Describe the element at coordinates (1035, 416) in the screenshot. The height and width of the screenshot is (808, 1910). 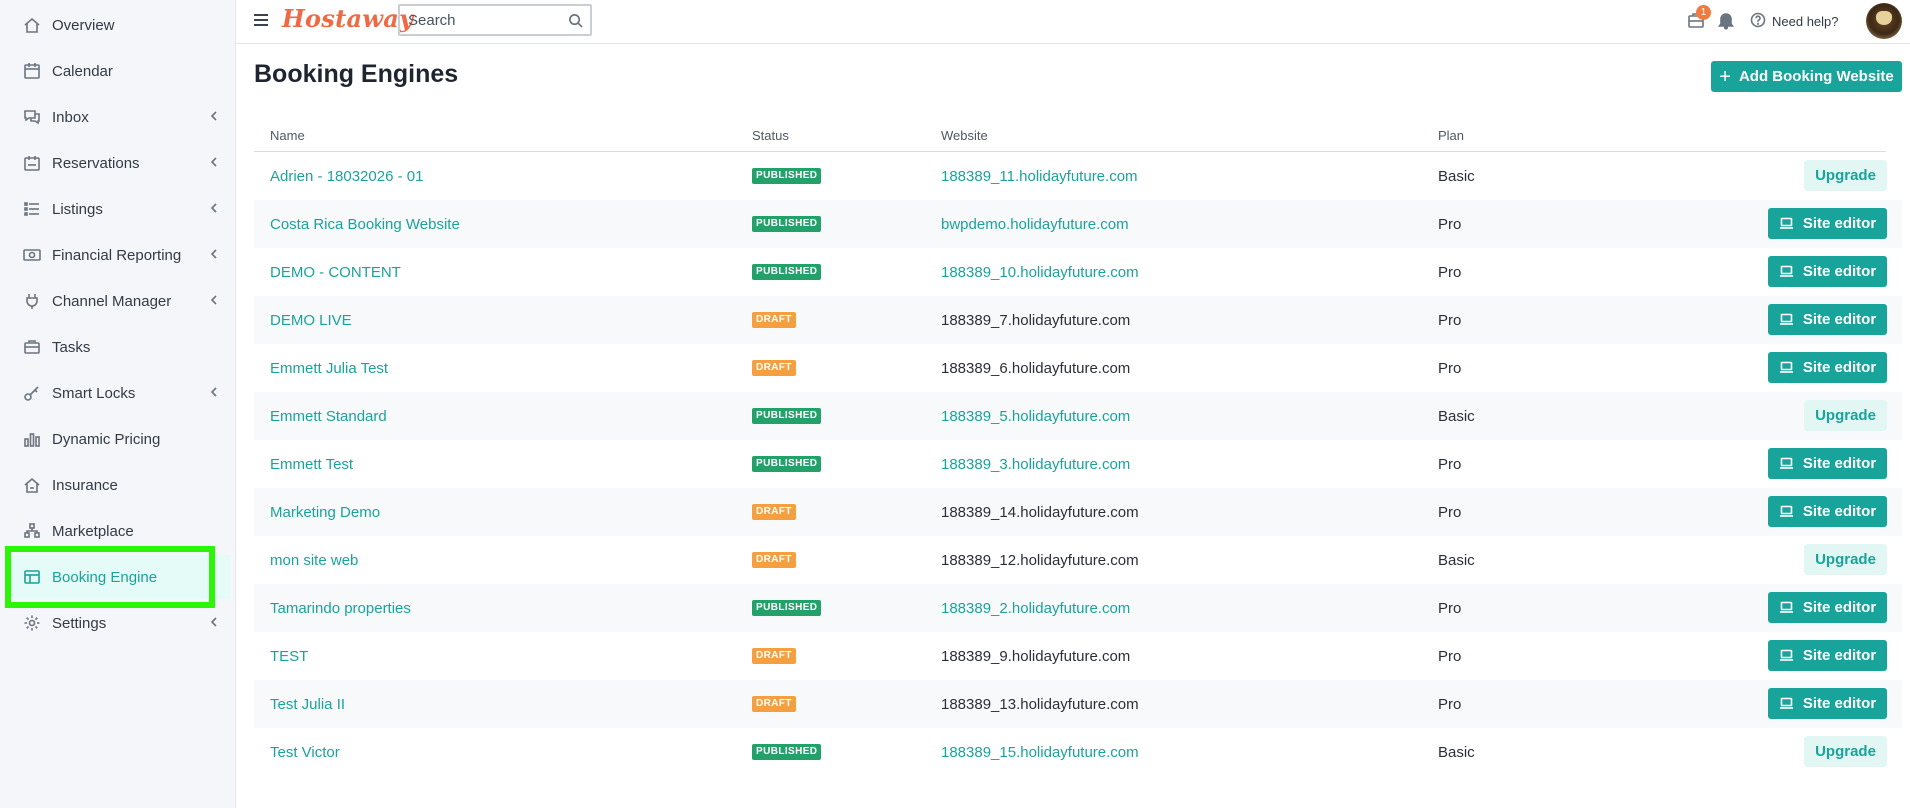
I see `website-link: 188389_5.holidayfuture.com` at that location.